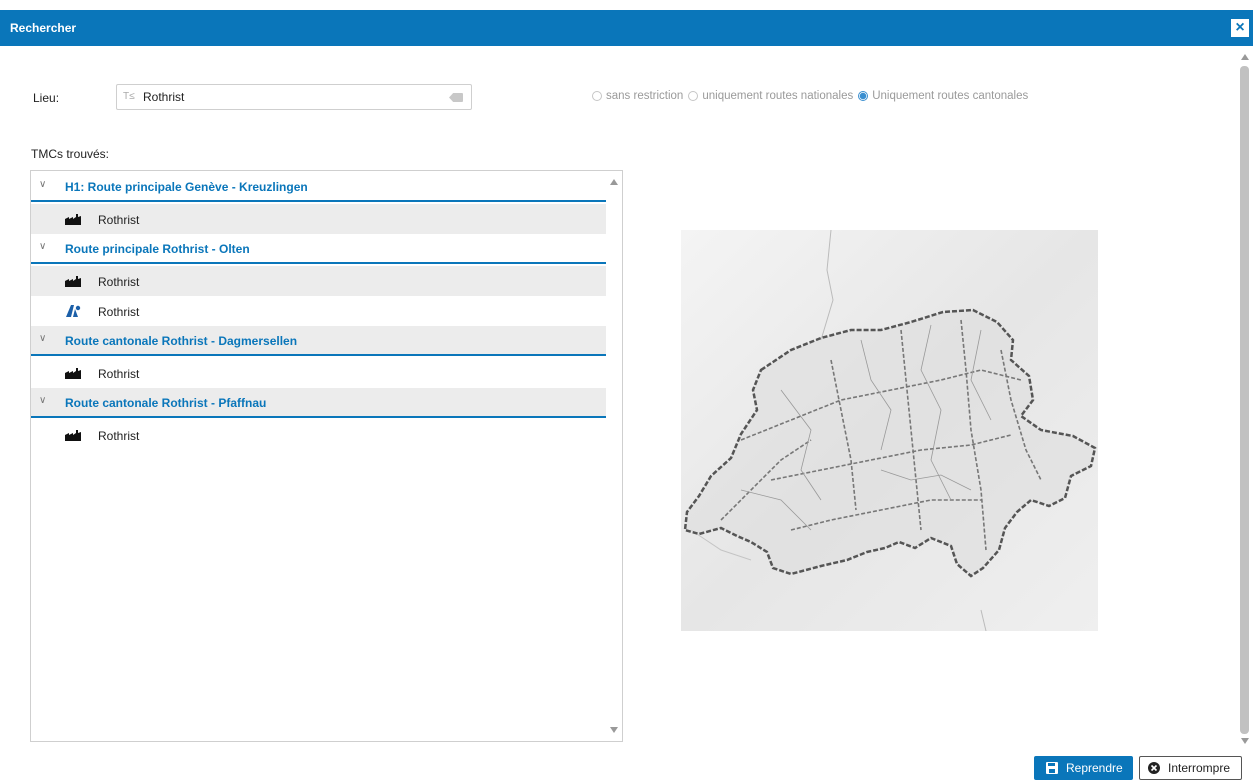 The height and width of the screenshot is (780, 1253). Describe the element at coordinates (73, 311) in the screenshot. I see `road-junction-icon` at that location.